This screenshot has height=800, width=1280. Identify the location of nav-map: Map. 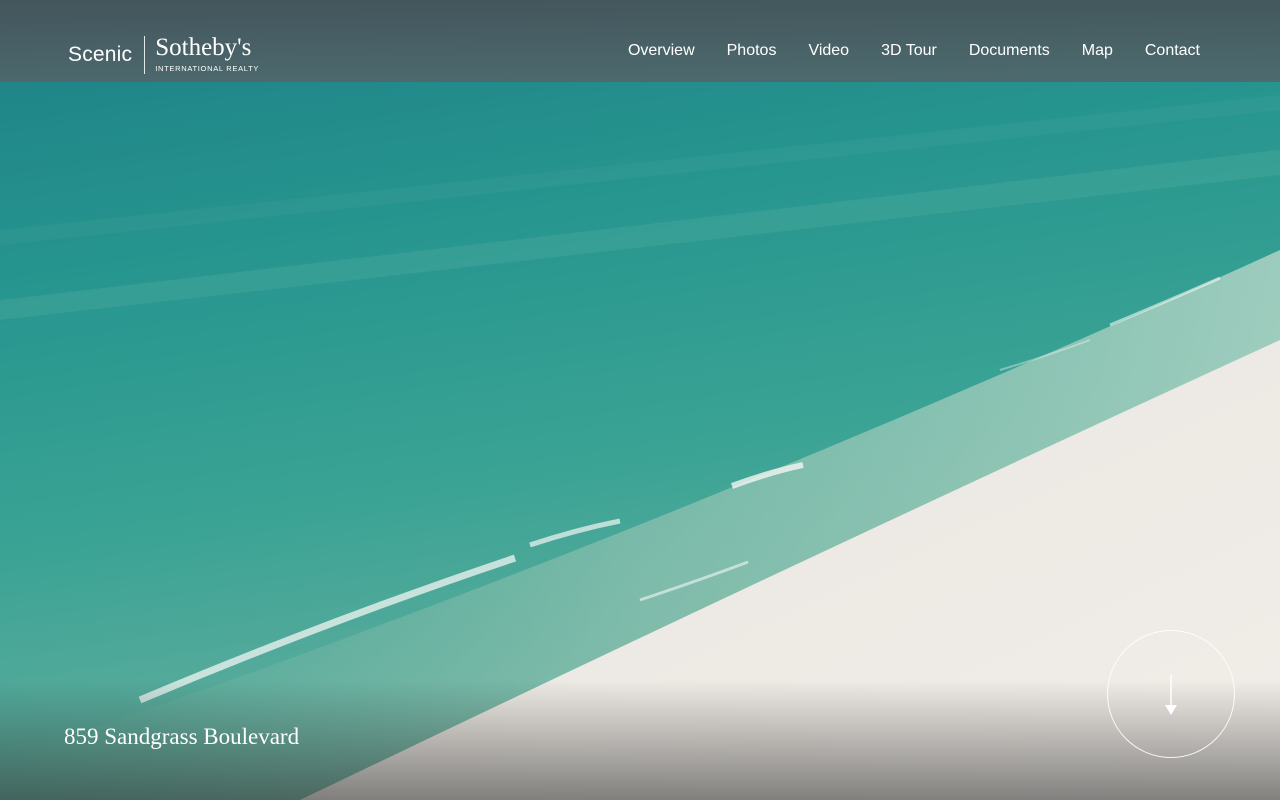
(1097, 51).